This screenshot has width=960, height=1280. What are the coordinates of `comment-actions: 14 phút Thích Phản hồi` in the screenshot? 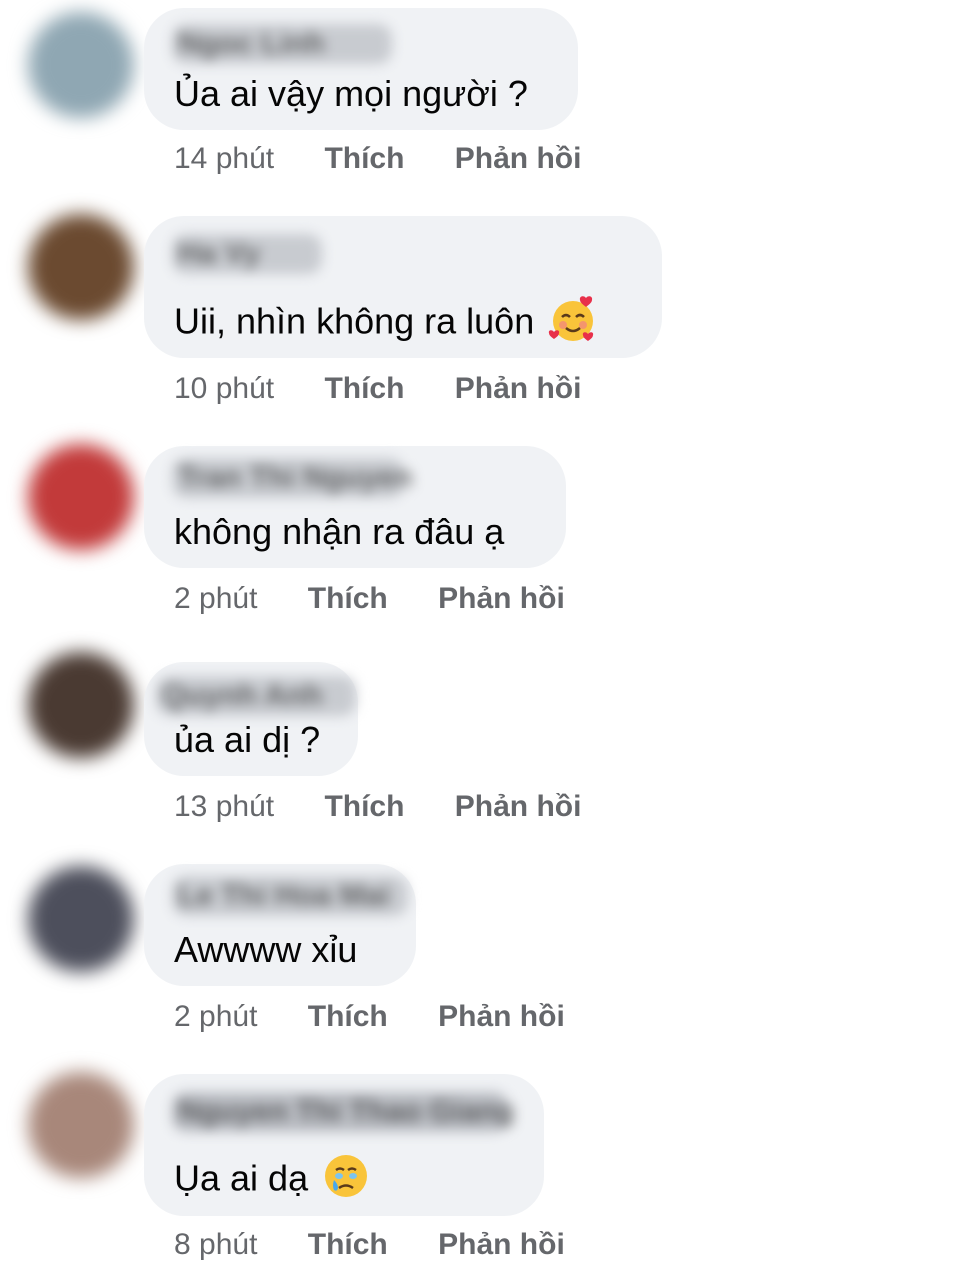 It's located at (377, 159).